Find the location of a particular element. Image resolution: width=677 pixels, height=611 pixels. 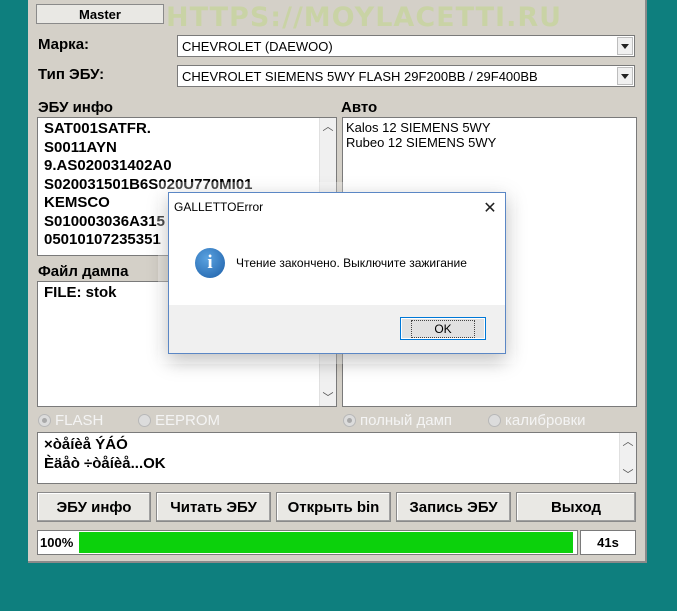

ecu-info-line: 9.AS020031402A0 is located at coordinates (108, 165).